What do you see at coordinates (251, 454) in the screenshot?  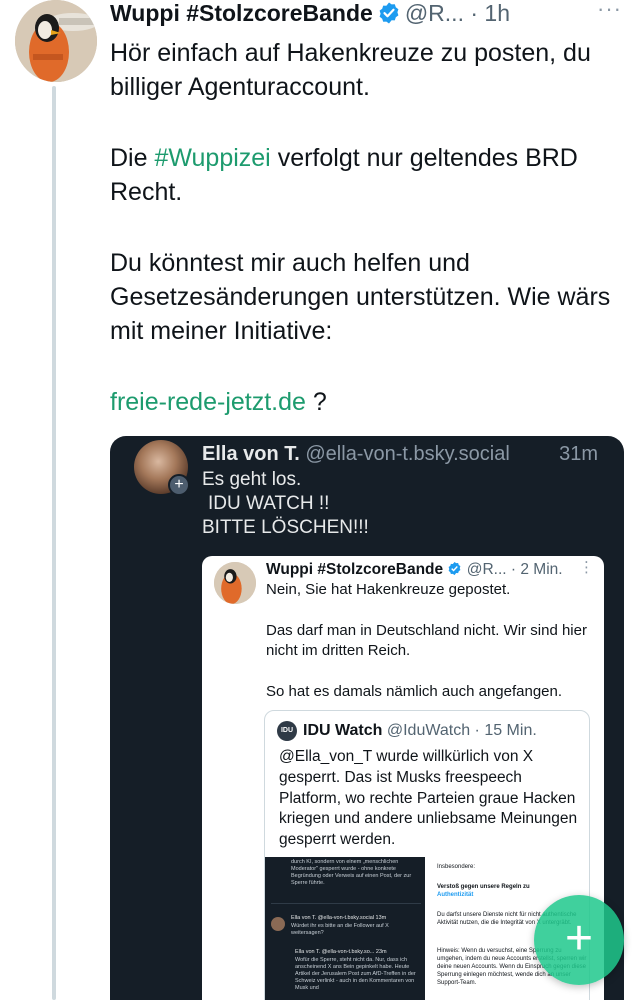 I see `ella-name: Ella von T.` at bounding box center [251, 454].